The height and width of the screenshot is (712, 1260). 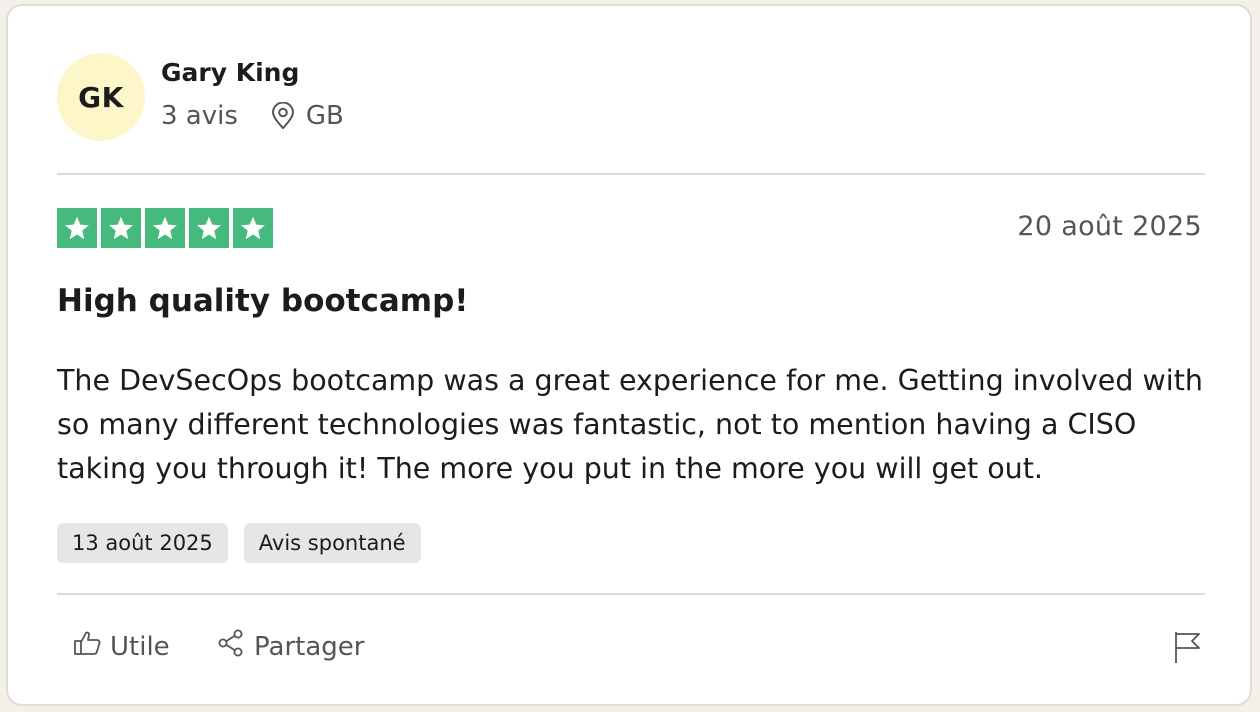 I want to click on share-button: Partager, so click(x=290, y=646).